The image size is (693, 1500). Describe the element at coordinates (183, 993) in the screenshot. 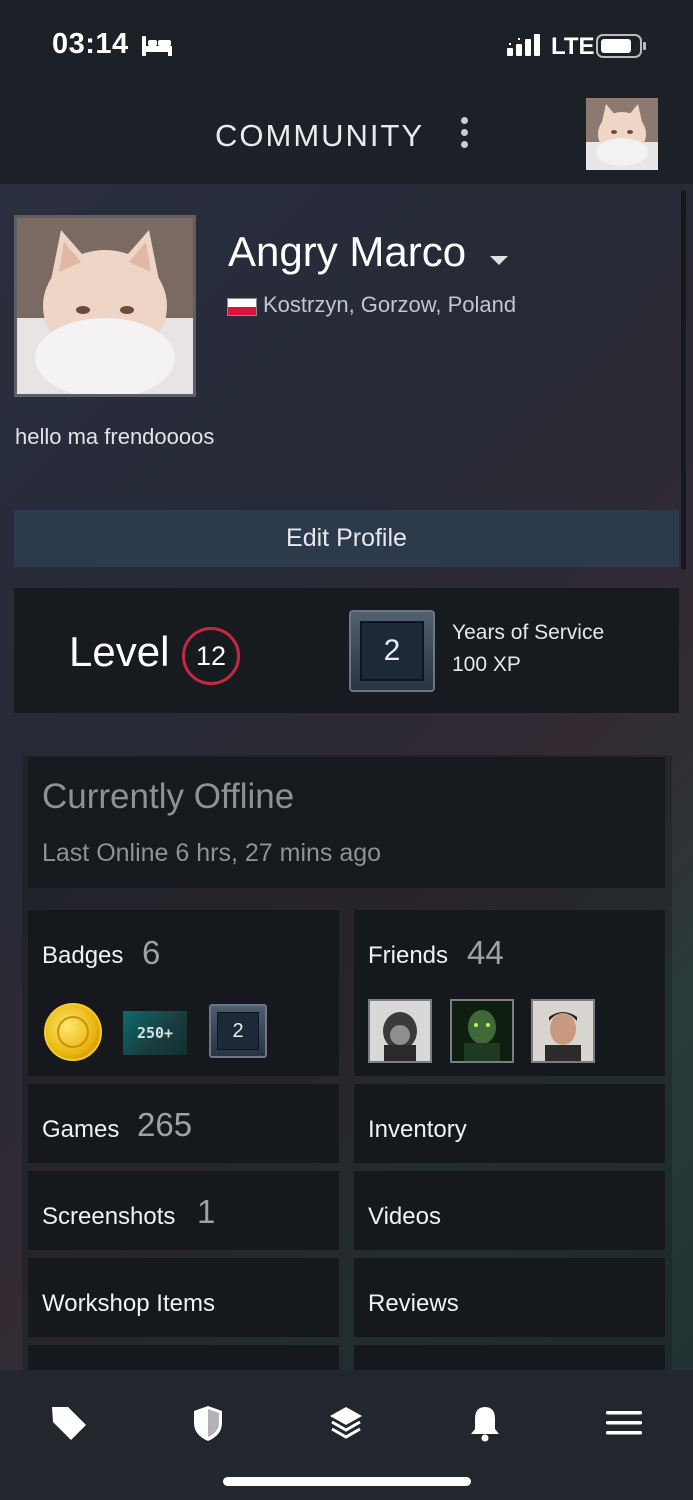

I see `badges-tile: Badges 6 250+ 2` at that location.